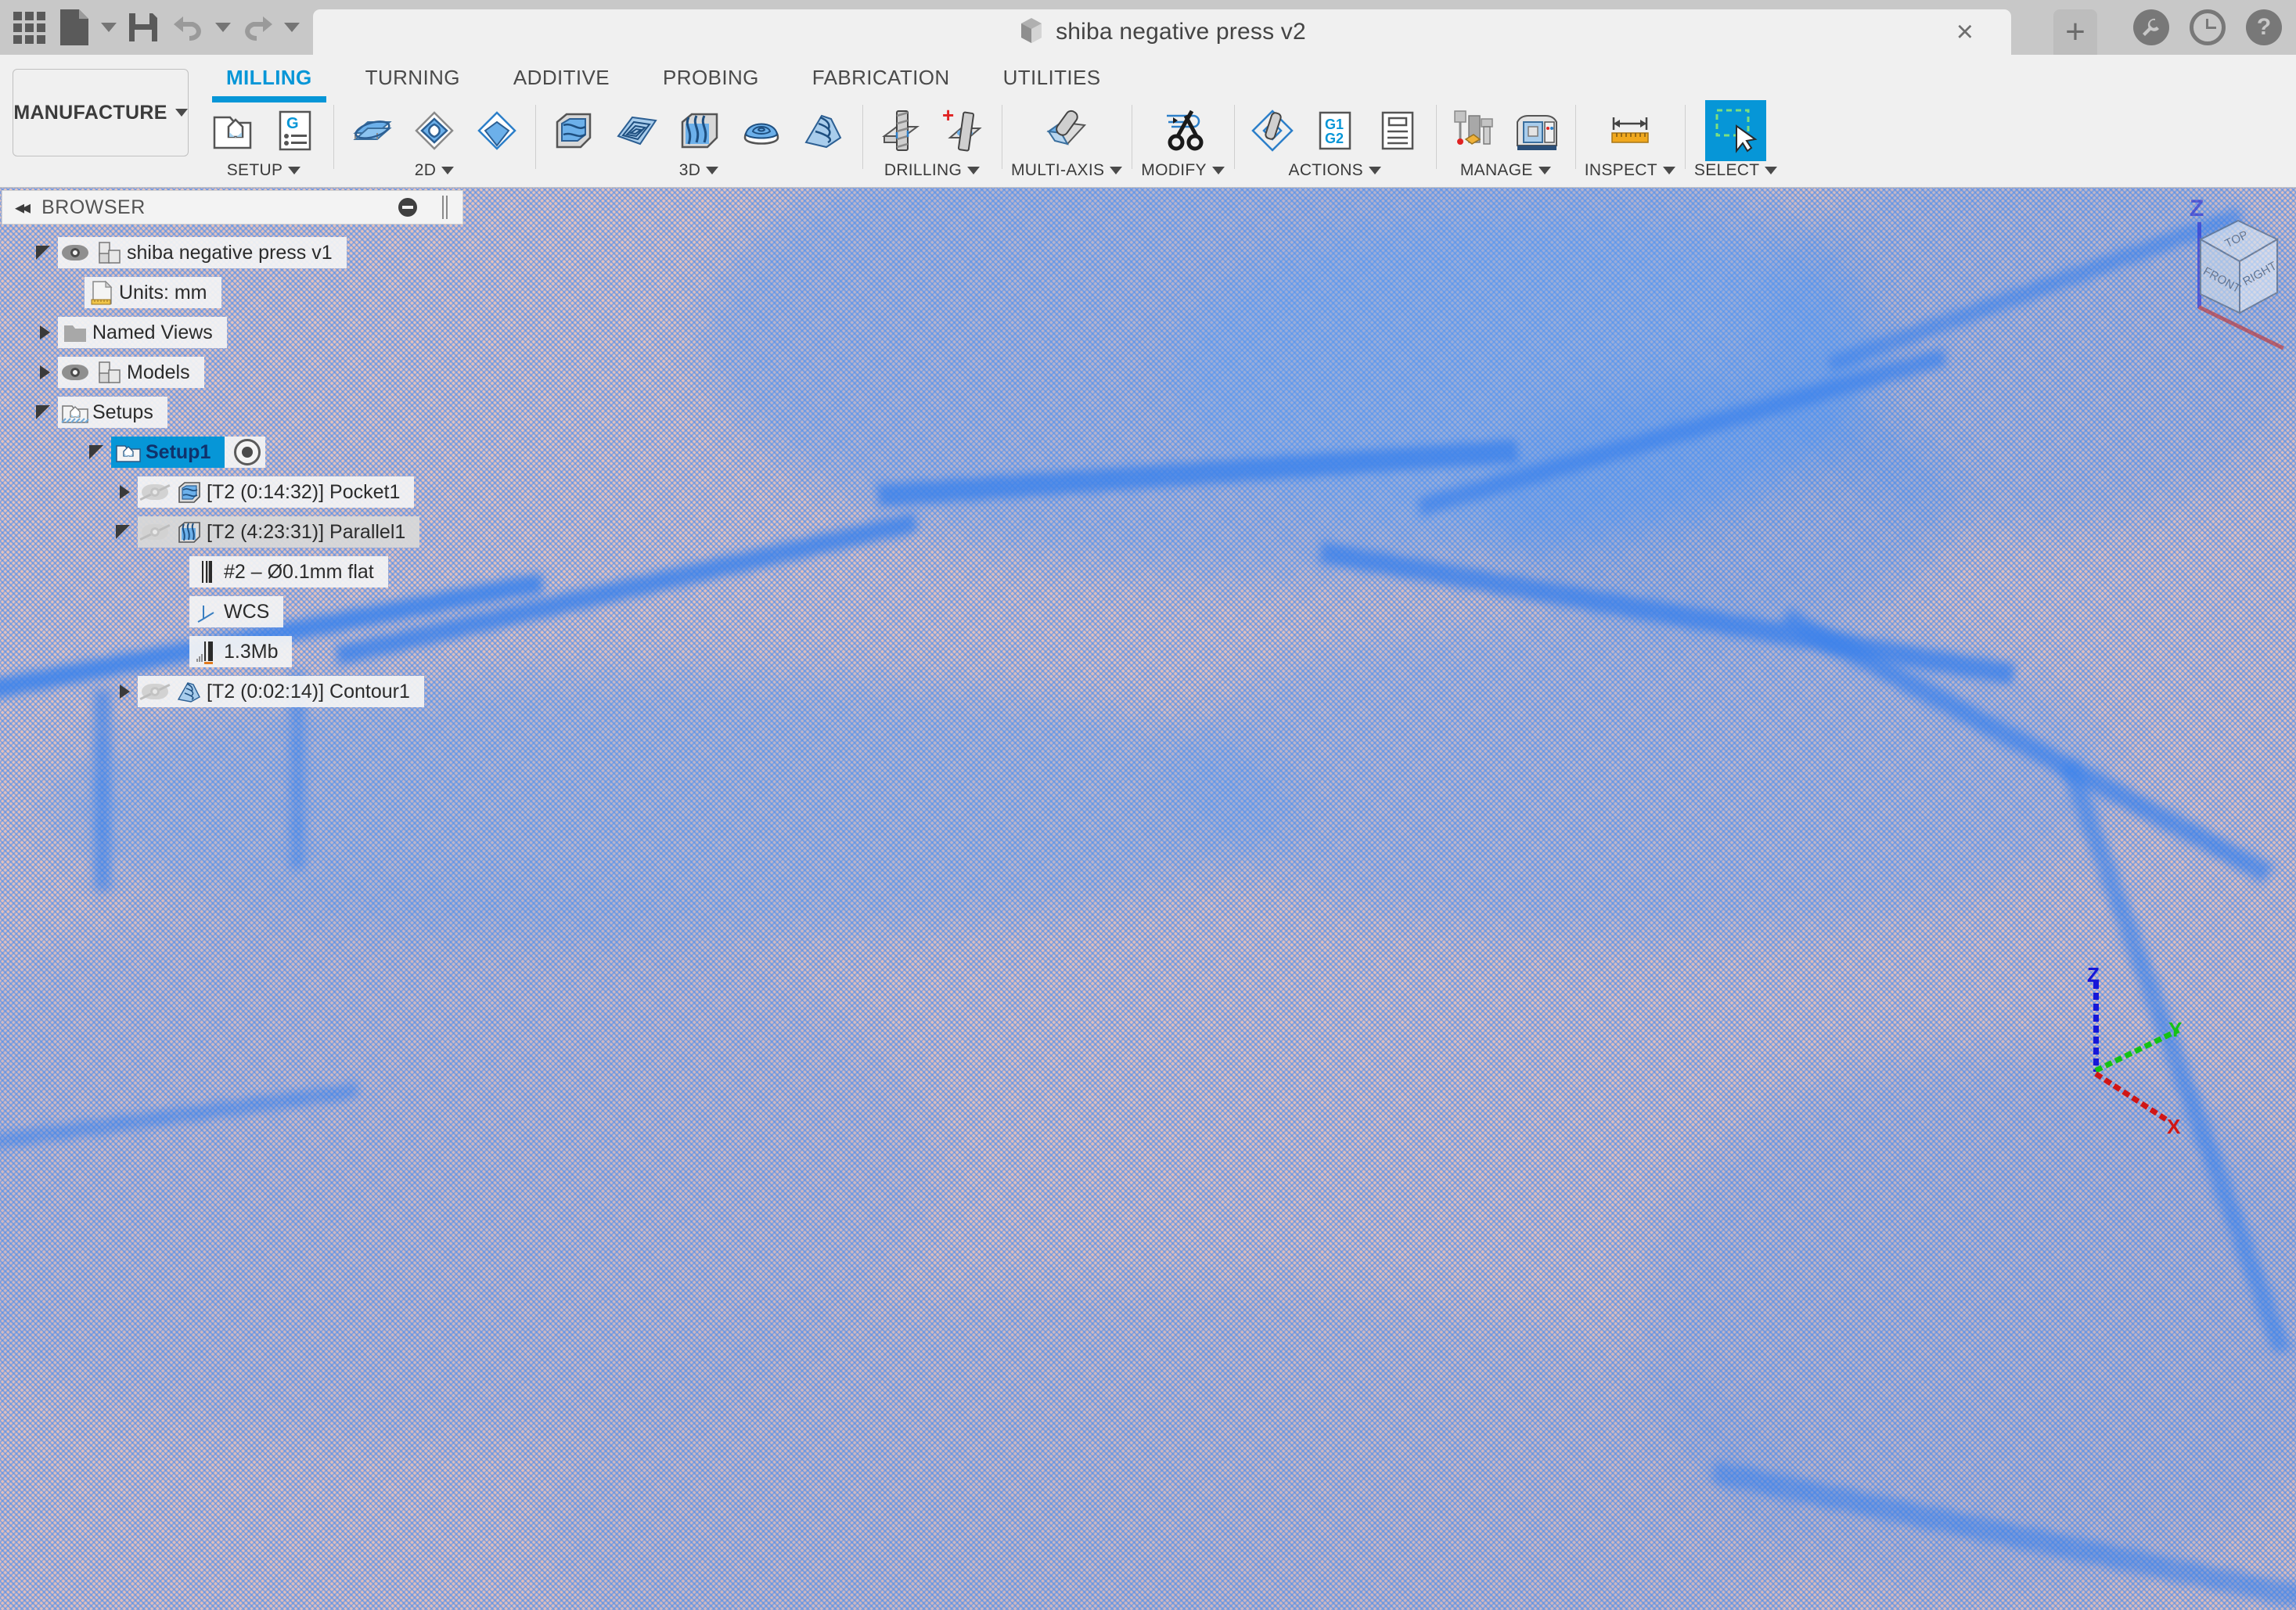 This screenshot has width=2296, height=1610. I want to click on tree-row: 1.3Mb, so click(243, 652).